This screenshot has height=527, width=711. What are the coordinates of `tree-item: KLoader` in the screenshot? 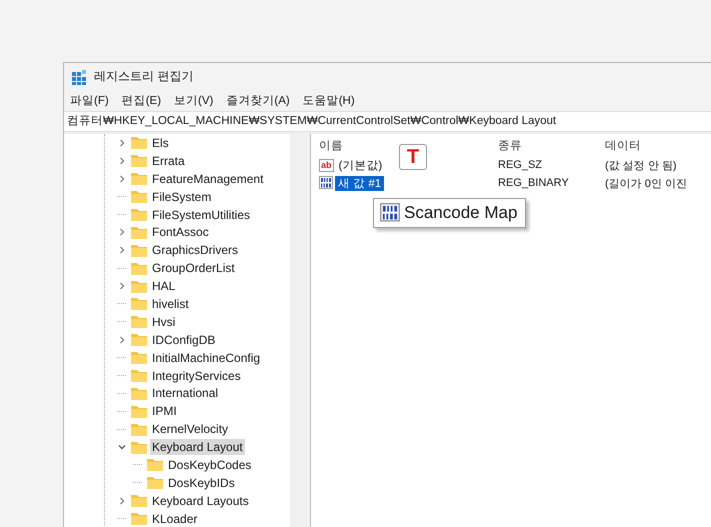 It's located at (175, 518).